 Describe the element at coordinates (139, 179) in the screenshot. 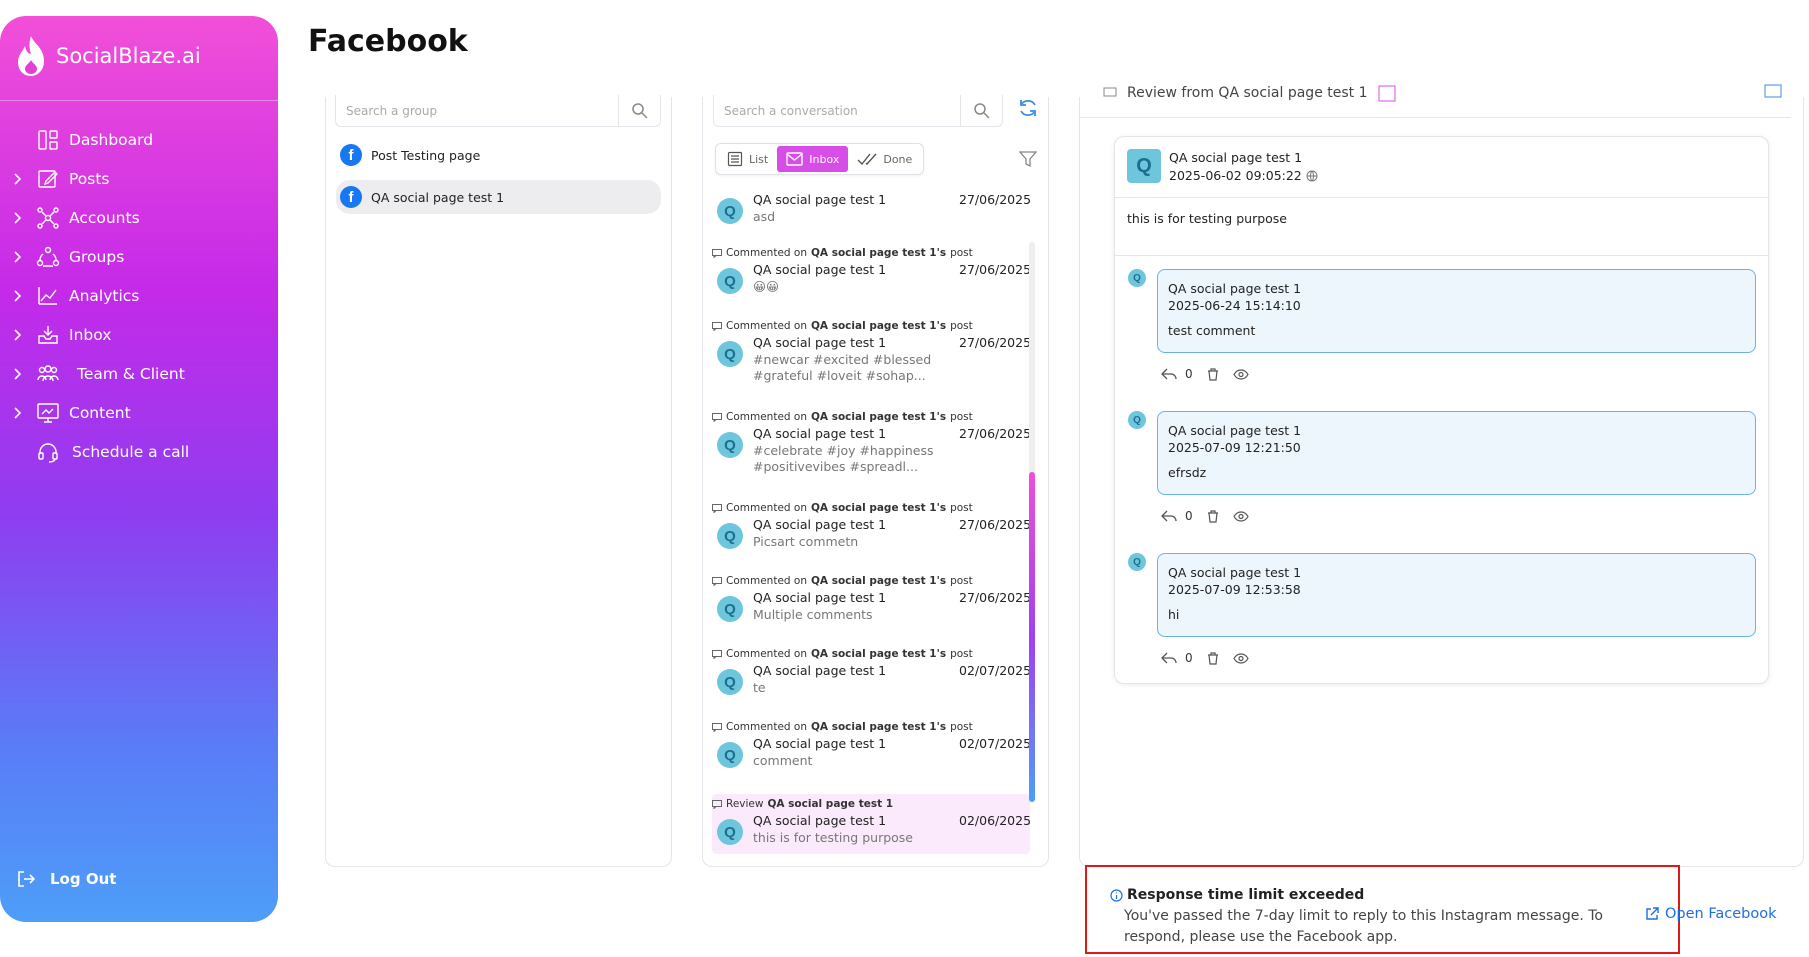

I see `sidebar-item-posts: Posts` at that location.